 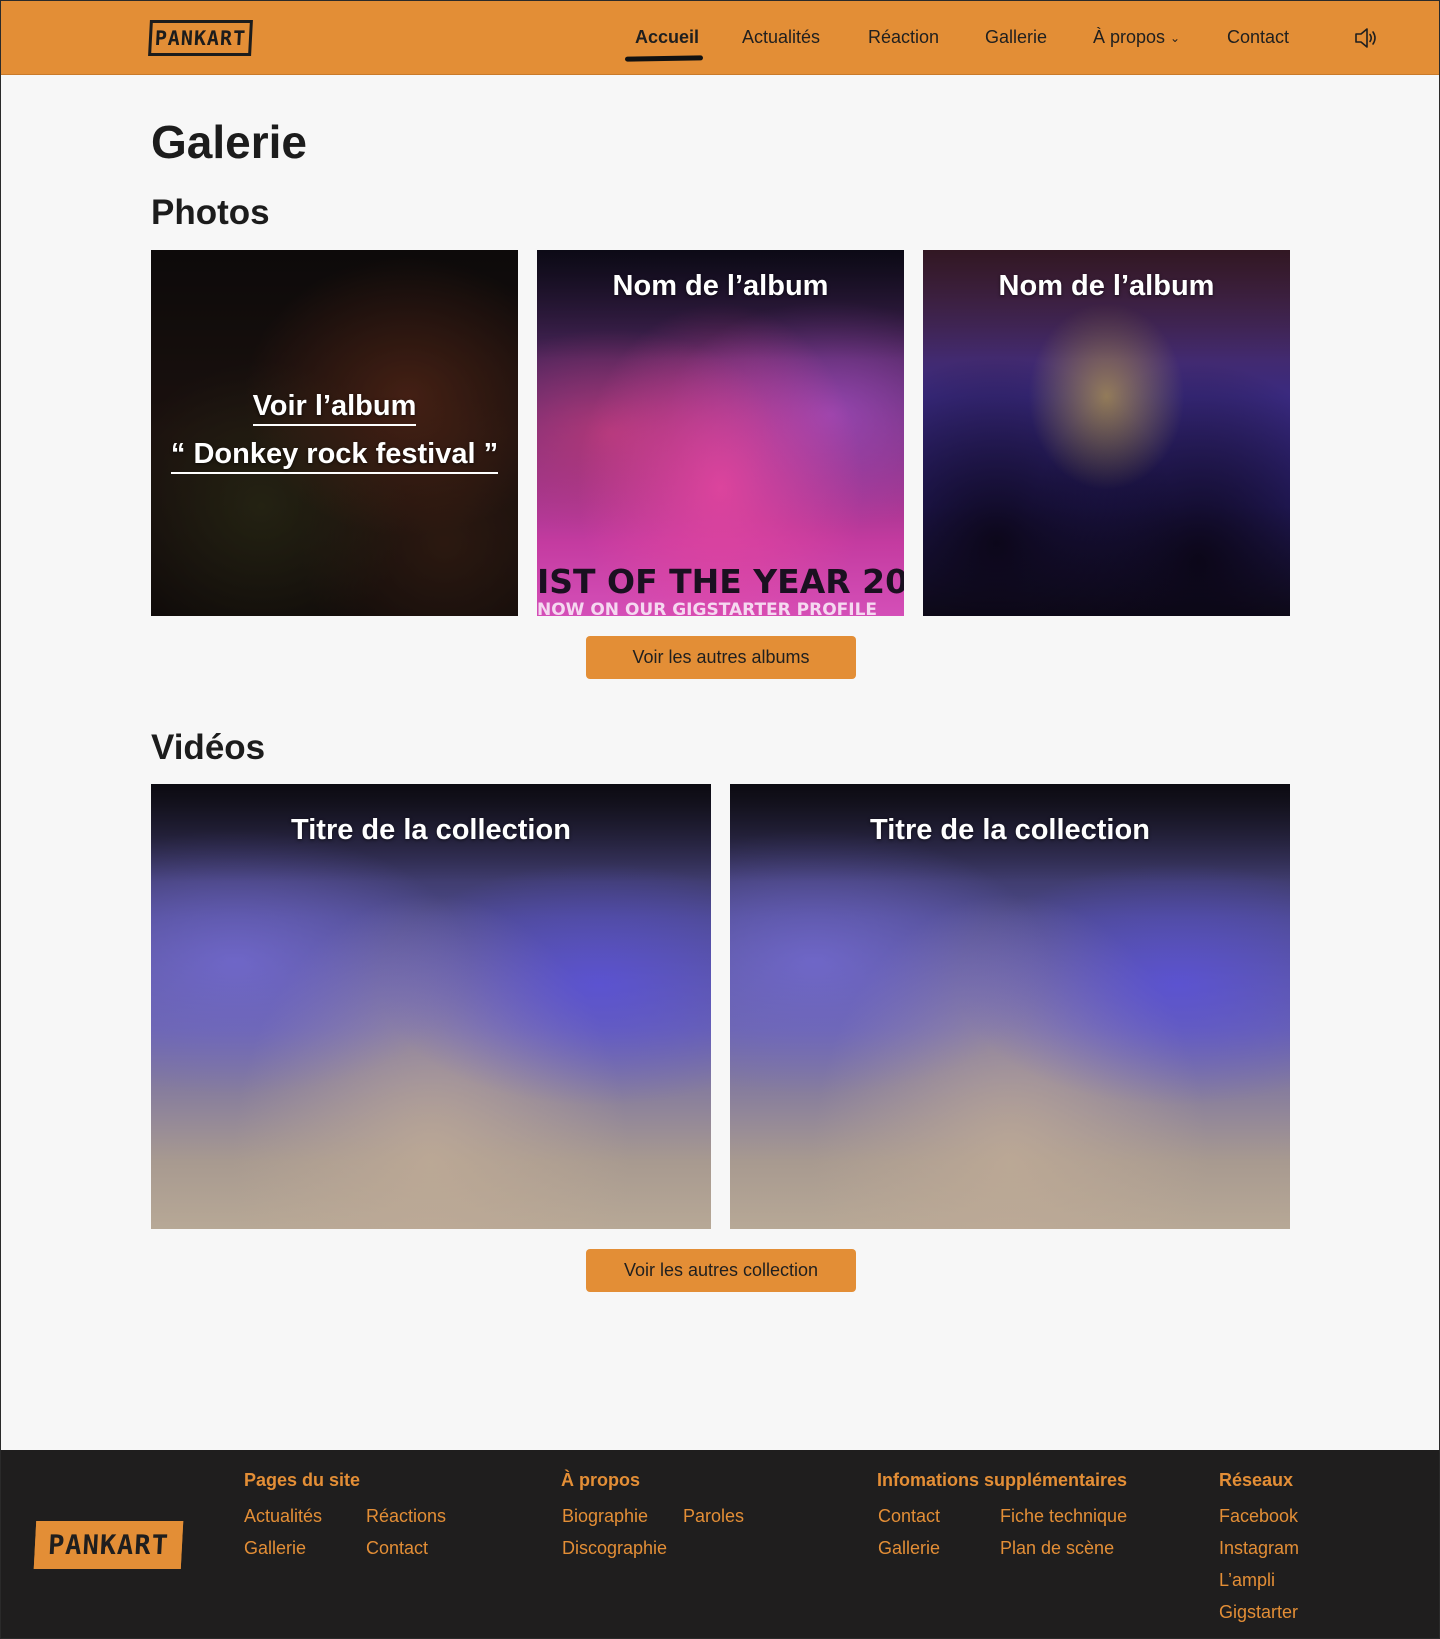 What do you see at coordinates (667, 37) in the screenshot?
I see `nav-item-accueil: Accueil` at bounding box center [667, 37].